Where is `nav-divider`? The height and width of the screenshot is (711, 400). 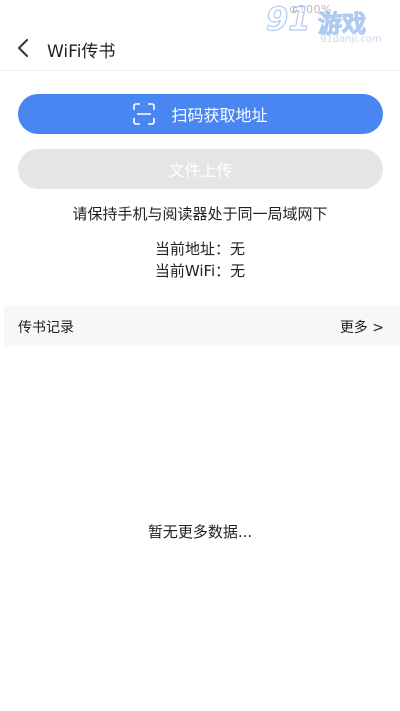
nav-divider is located at coordinates (200, 70).